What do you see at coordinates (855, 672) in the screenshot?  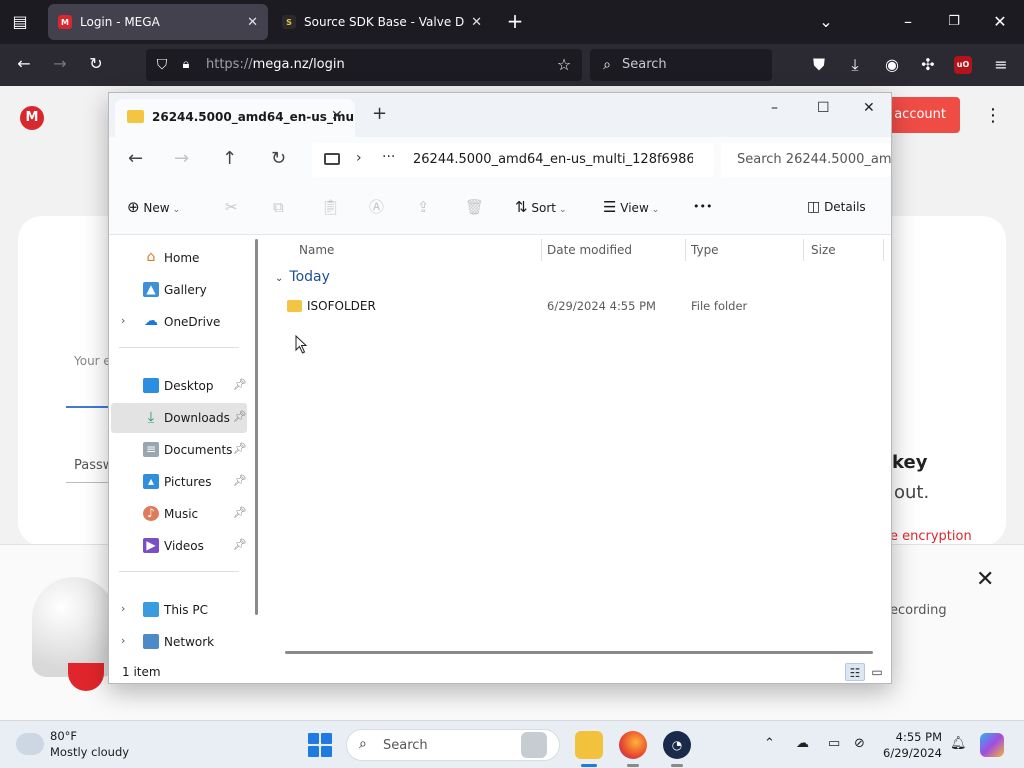 I see `details-view-icon: ☷` at bounding box center [855, 672].